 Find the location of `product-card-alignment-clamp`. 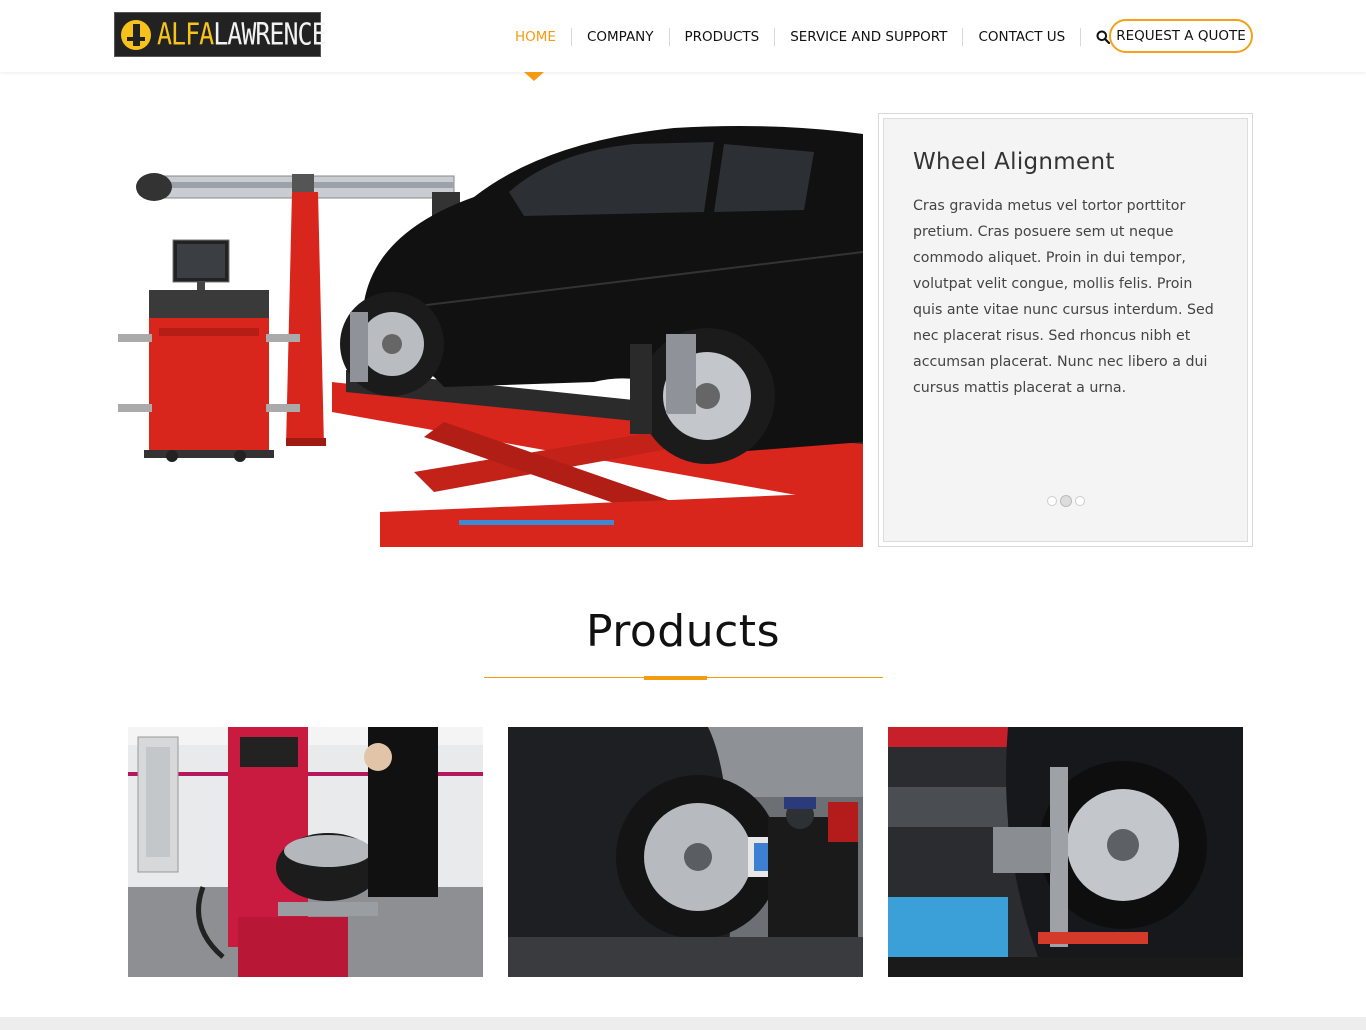

product-card-alignment-clamp is located at coordinates (1065, 852).